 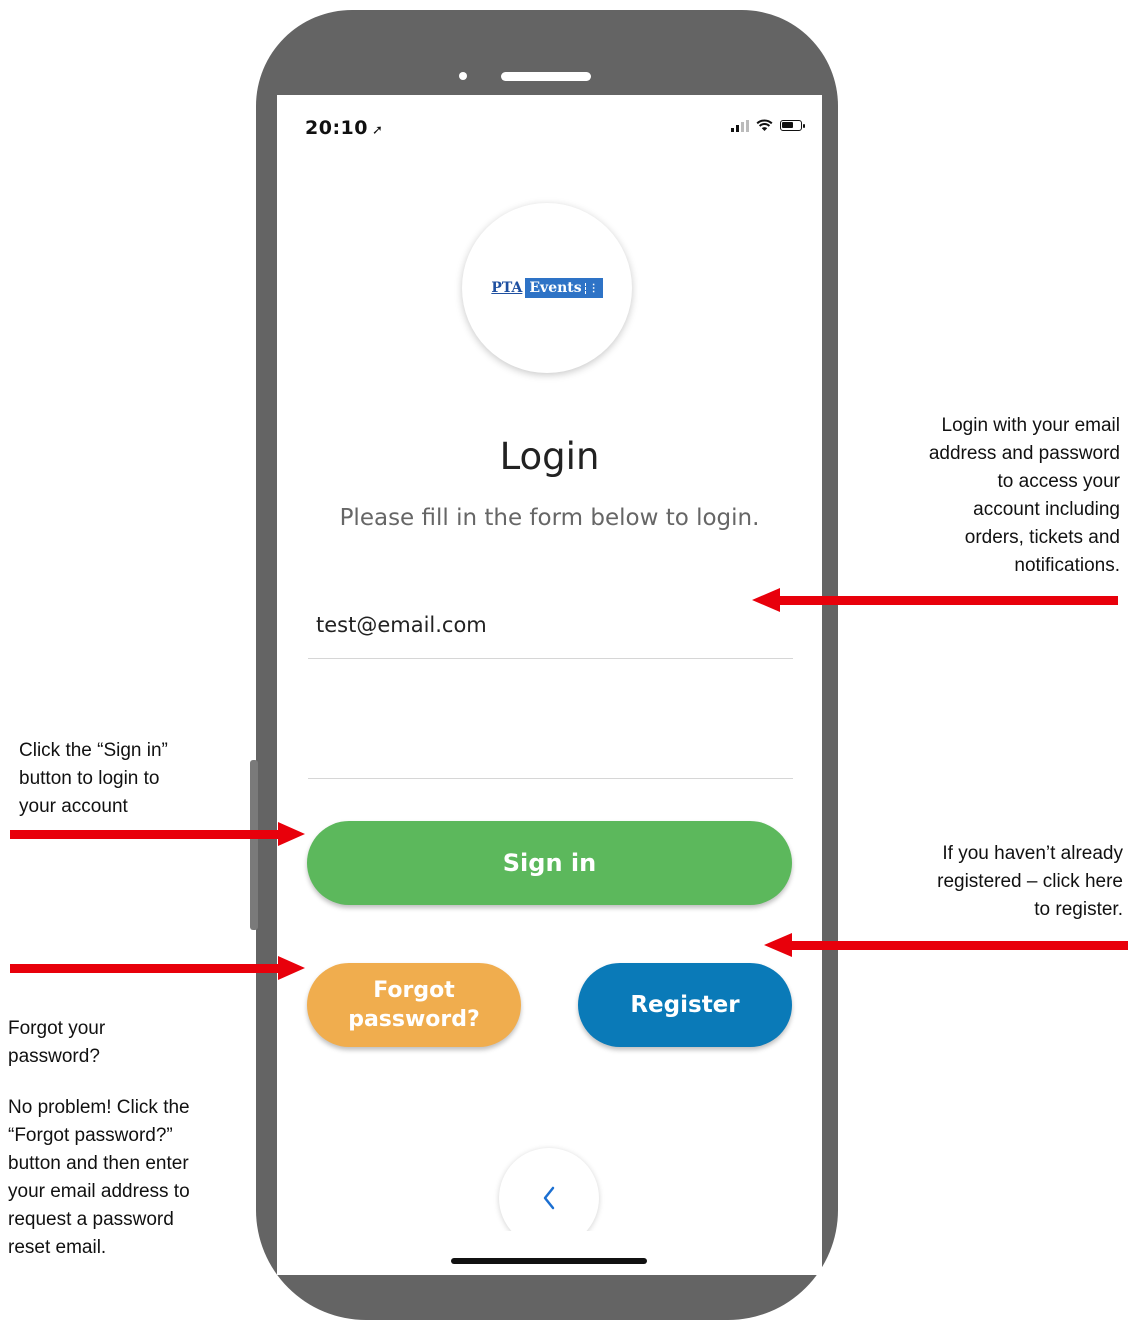 What do you see at coordinates (552, 1251) in the screenshot?
I see `back-button-clip` at bounding box center [552, 1251].